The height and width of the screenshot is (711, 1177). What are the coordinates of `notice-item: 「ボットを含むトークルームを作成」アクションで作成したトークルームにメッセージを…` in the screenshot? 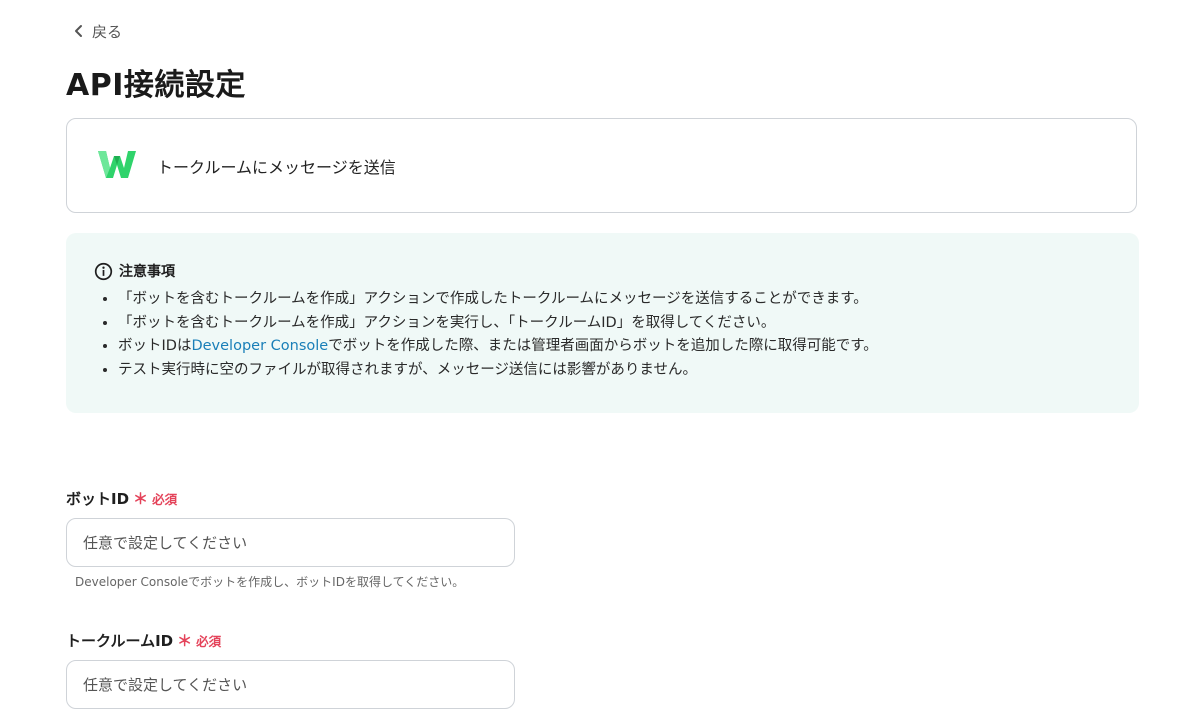 It's located at (628, 300).